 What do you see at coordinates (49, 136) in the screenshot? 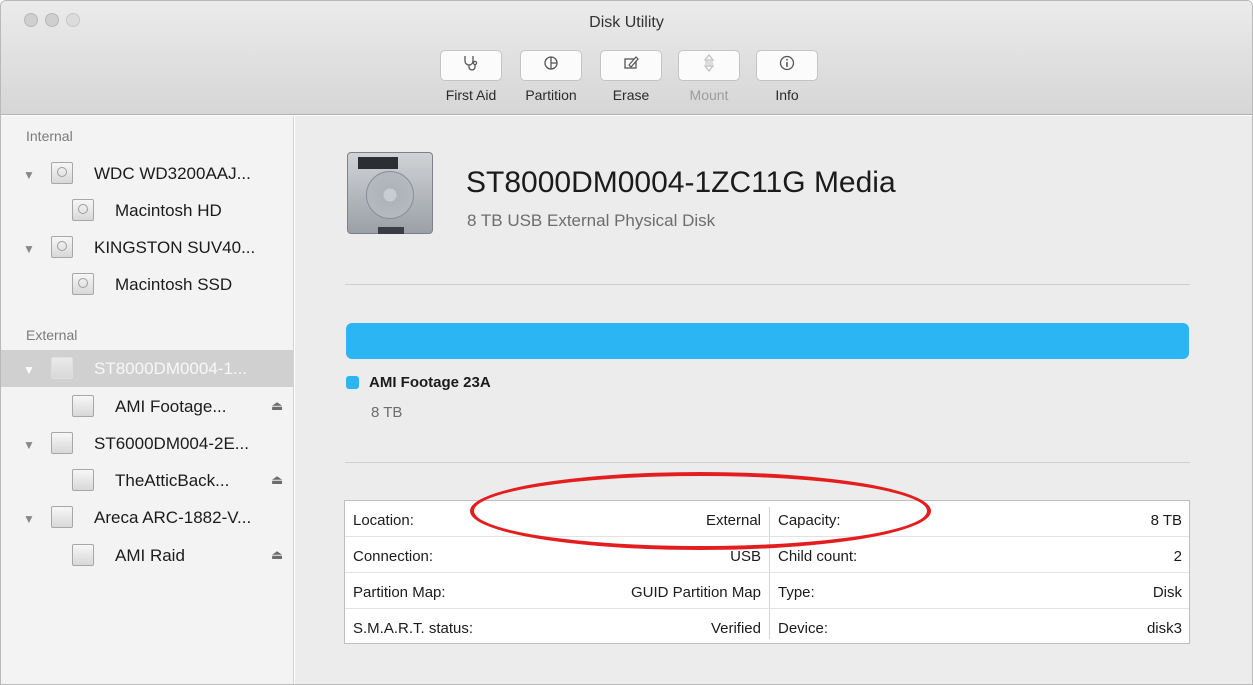
I see `sidebar-section-internal: Internal` at bounding box center [49, 136].